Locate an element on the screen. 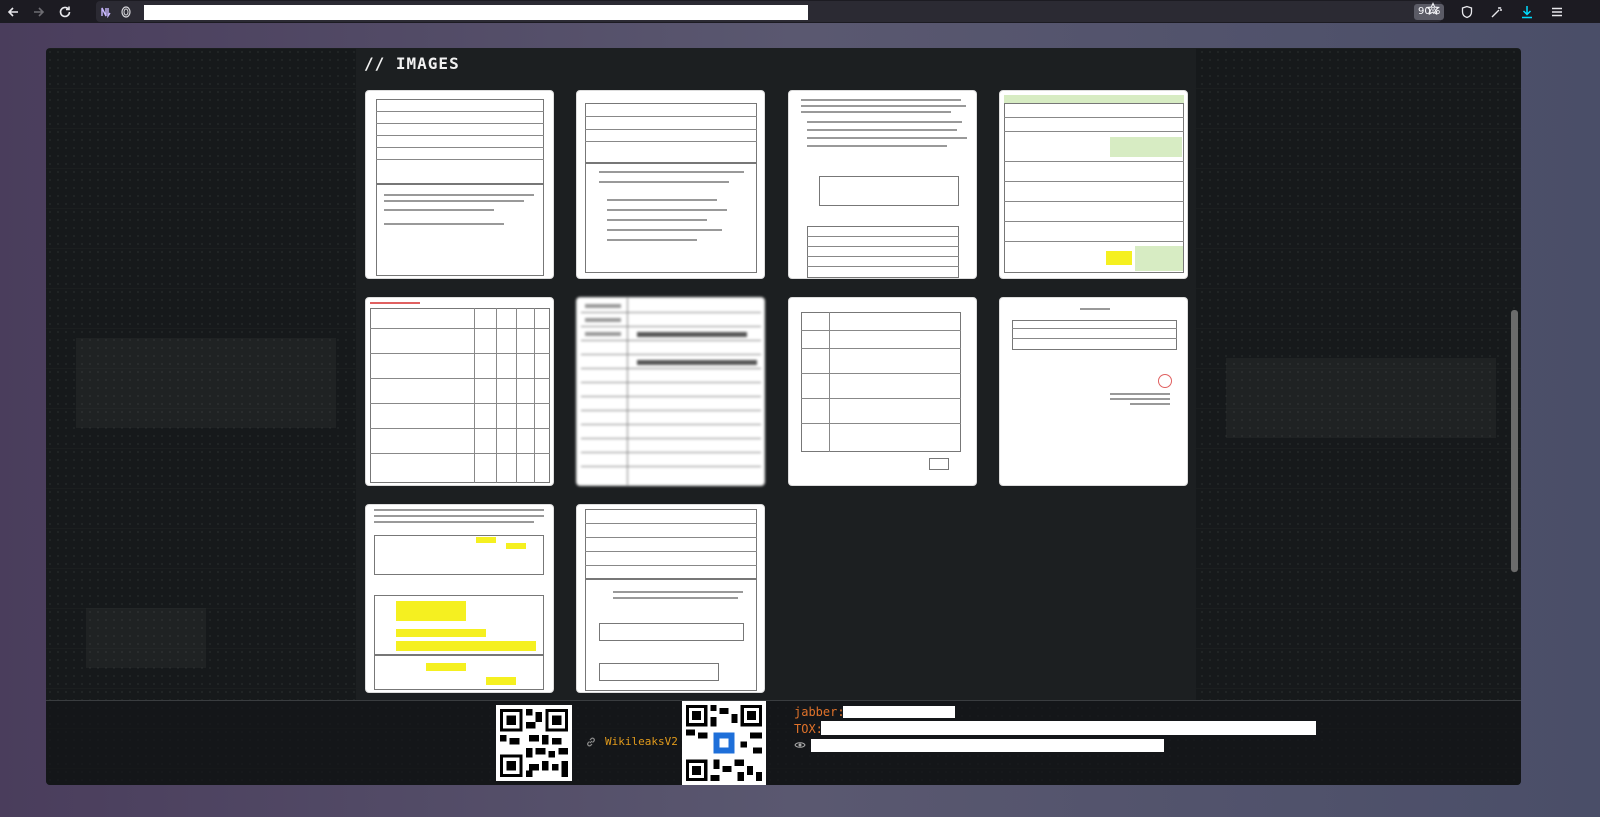  browser-toolbar: 90% is located at coordinates (800, 11).